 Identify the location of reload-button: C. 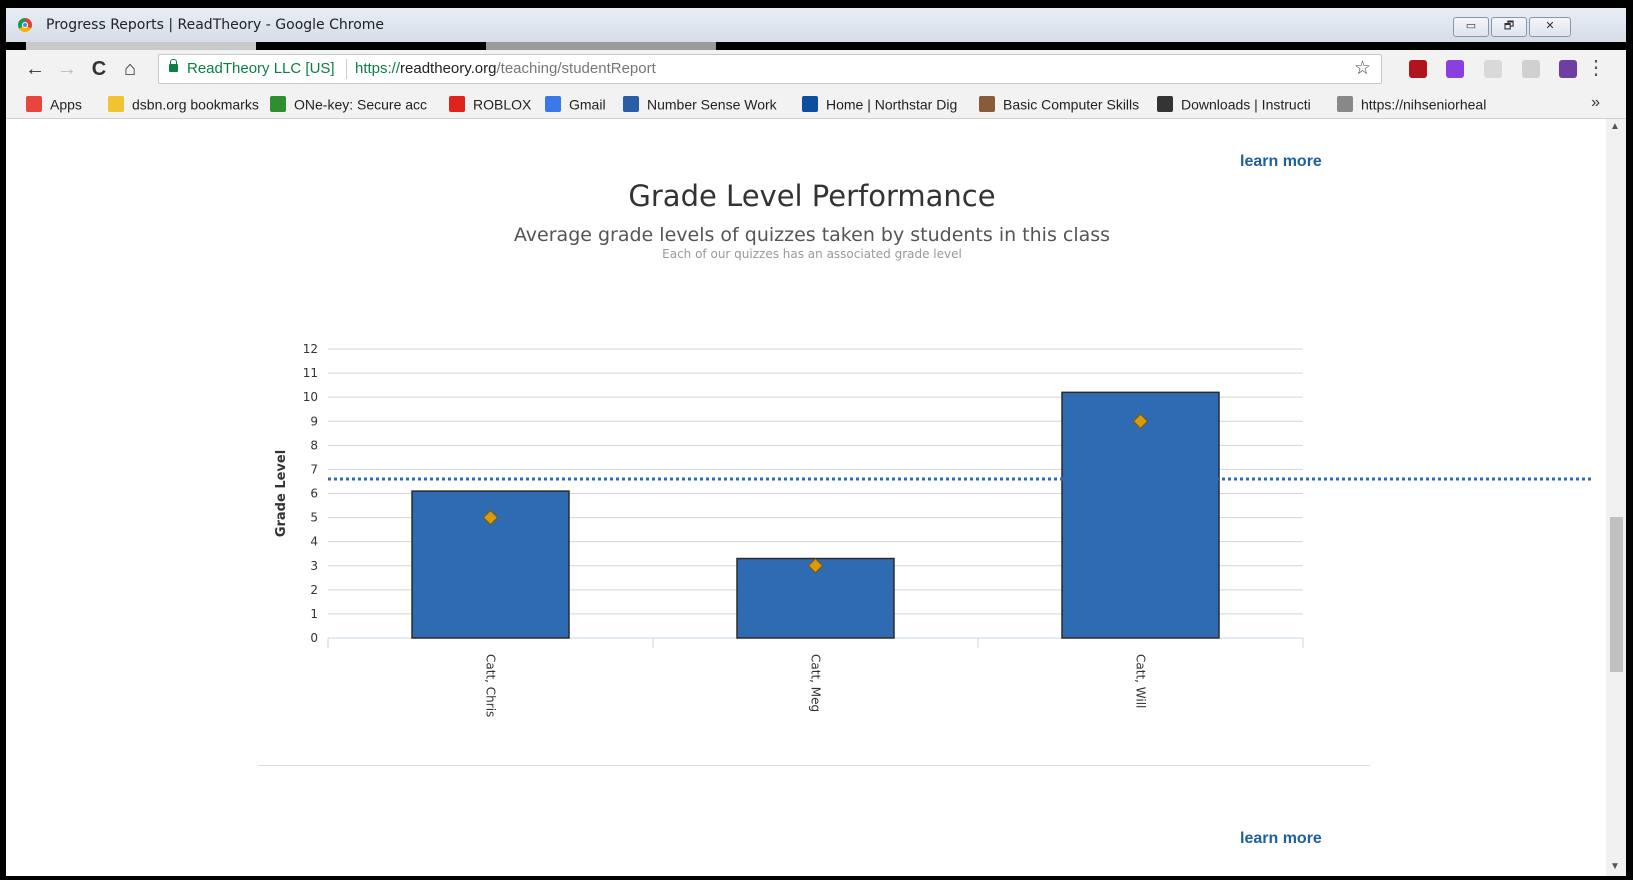
(99, 69).